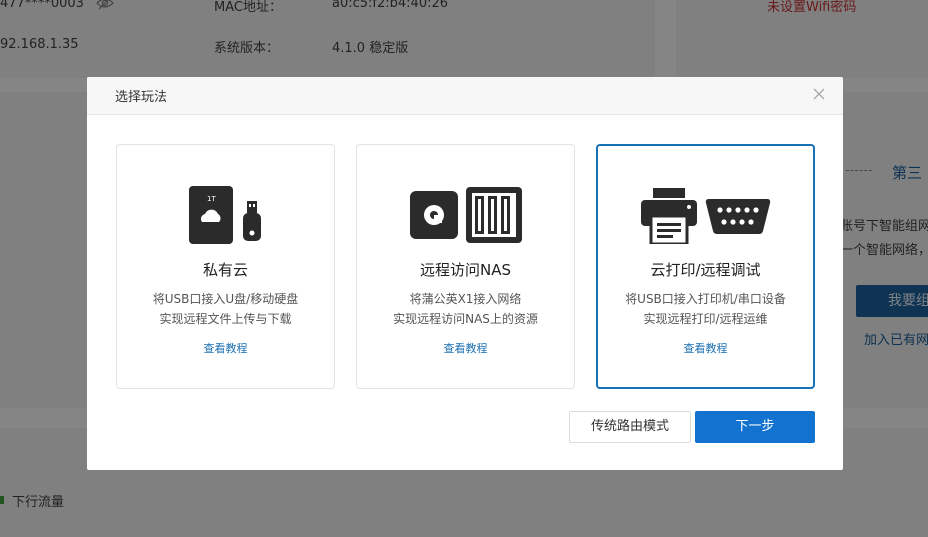 The height and width of the screenshot is (537, 928). I want to click on dialog-header: 选择玩法, so click(465, 96).